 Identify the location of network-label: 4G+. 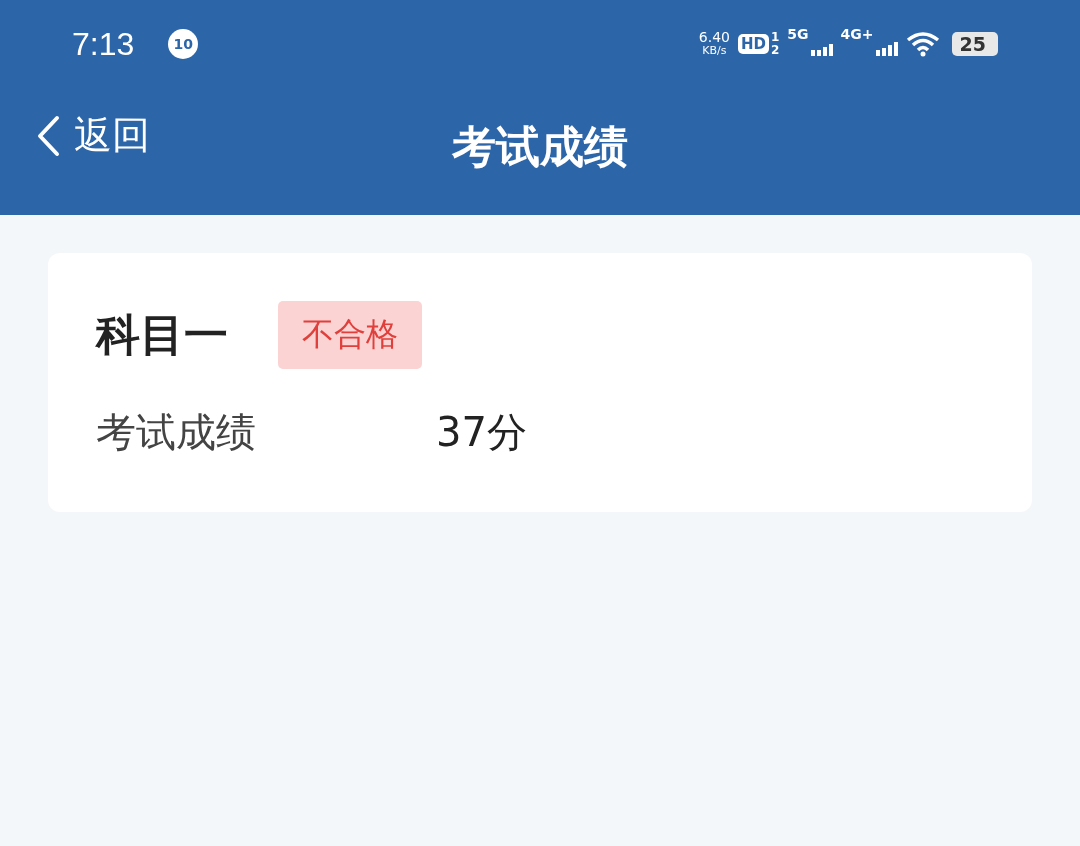
(857, 34).